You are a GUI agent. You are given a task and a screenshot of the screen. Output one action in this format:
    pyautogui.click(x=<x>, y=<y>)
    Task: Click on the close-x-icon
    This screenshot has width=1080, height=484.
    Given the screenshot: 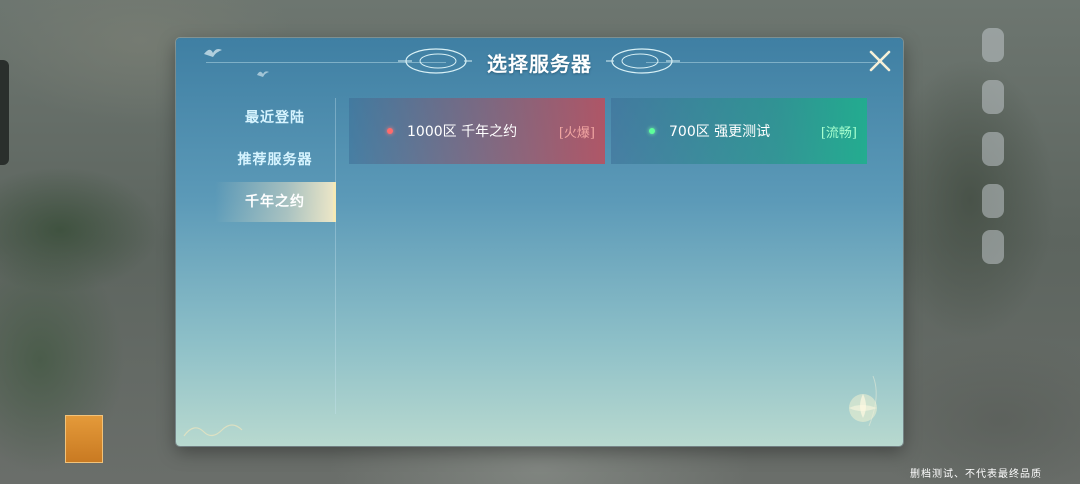 What is the action you would take?
    pyautogui.click(x=880, y=61)
    